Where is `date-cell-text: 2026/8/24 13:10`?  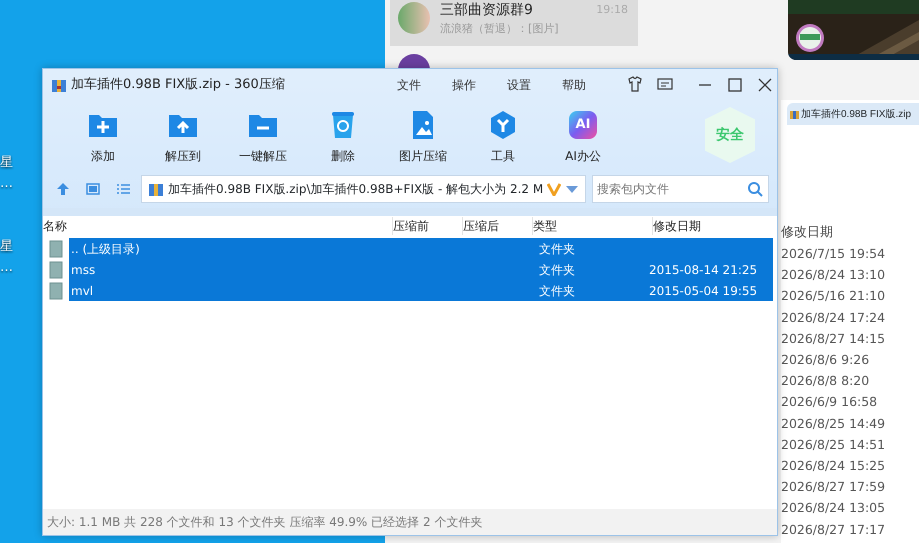 date-cell-text: 2026/8/24 13:10 is located at coordinates (833, 275).